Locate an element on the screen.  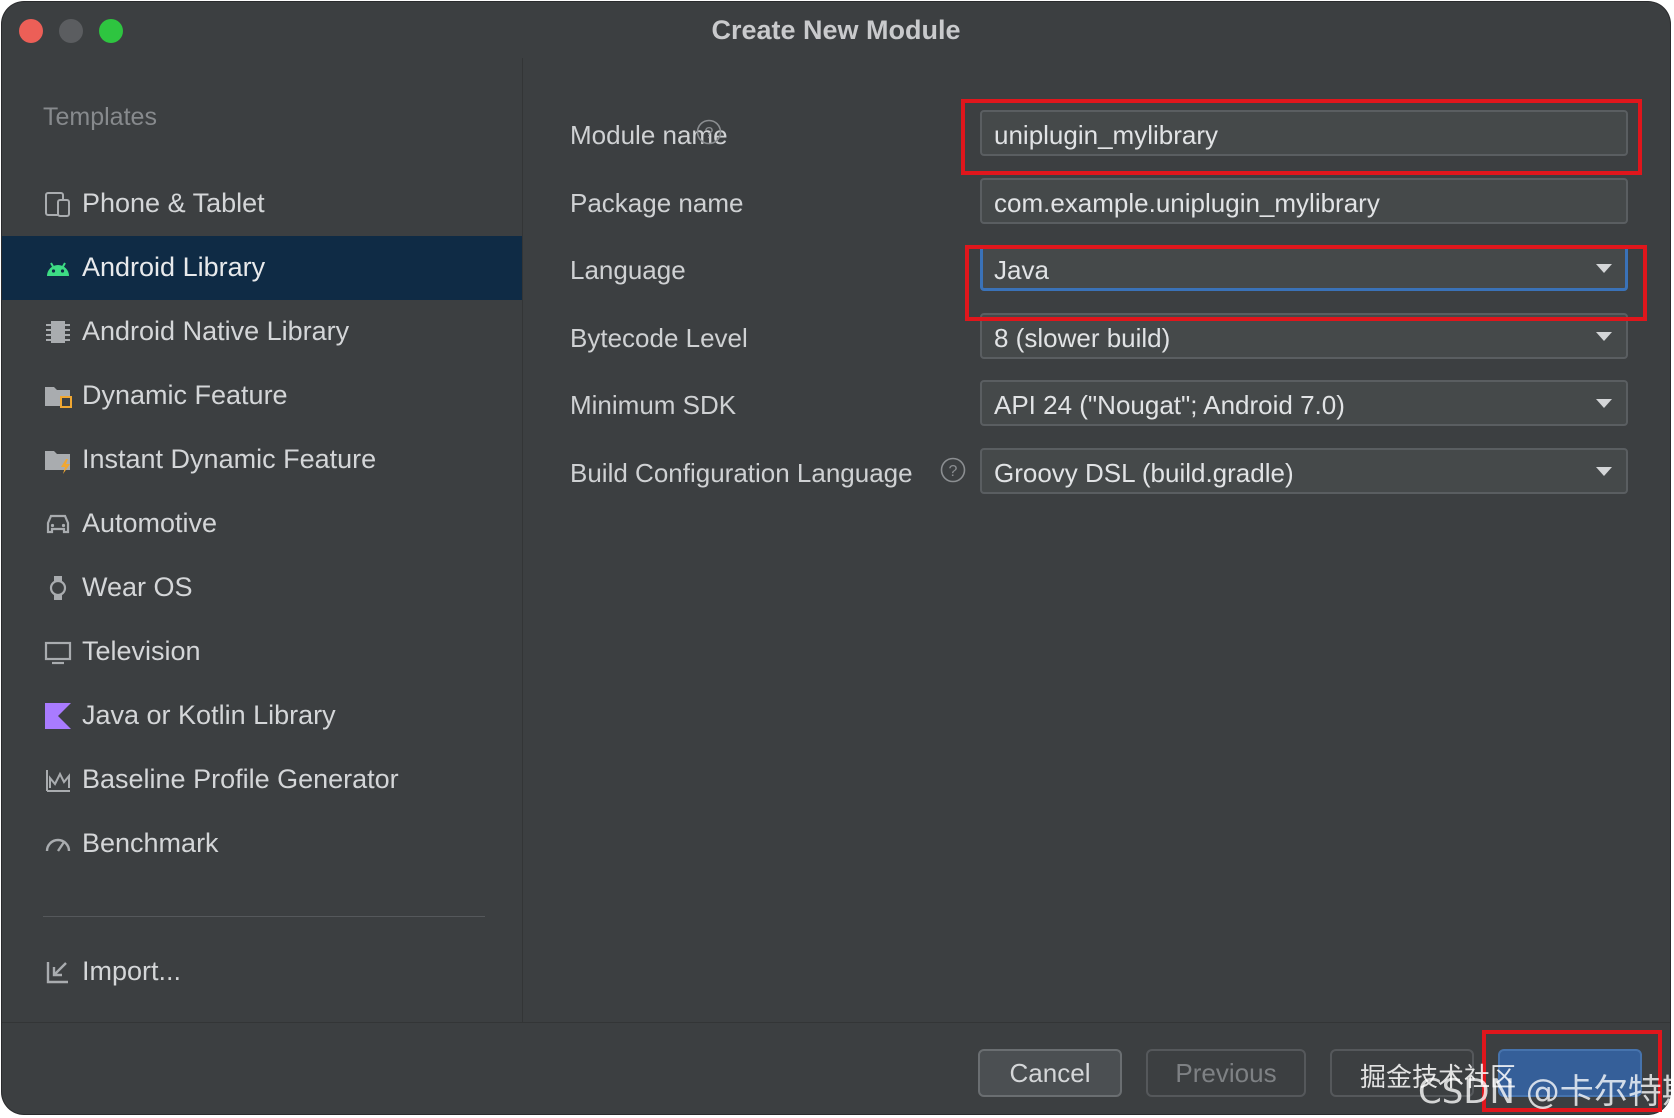
sidebar-item-android-native-library: Android Native Library is located at coordinates (262, 332).